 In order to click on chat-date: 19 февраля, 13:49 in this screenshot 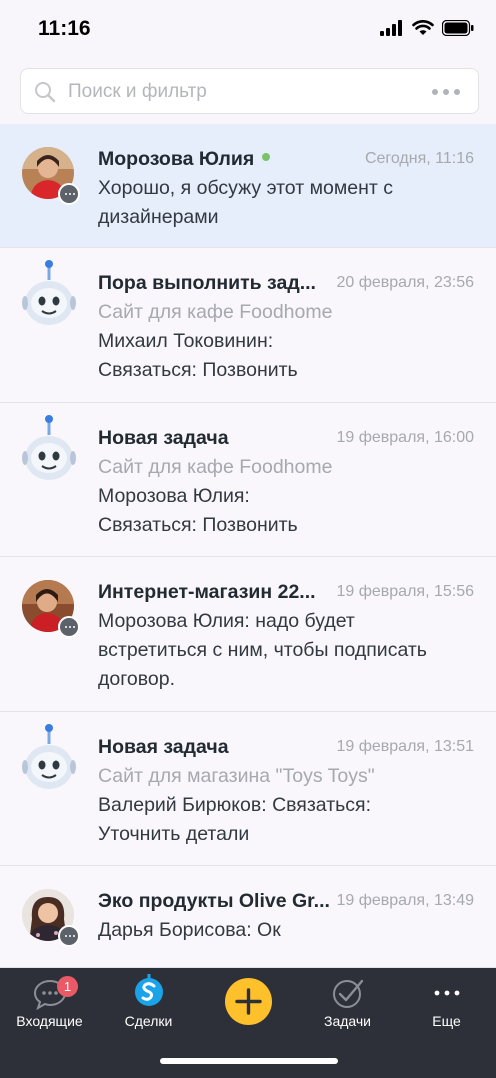, I will do `click(405, 900)`.